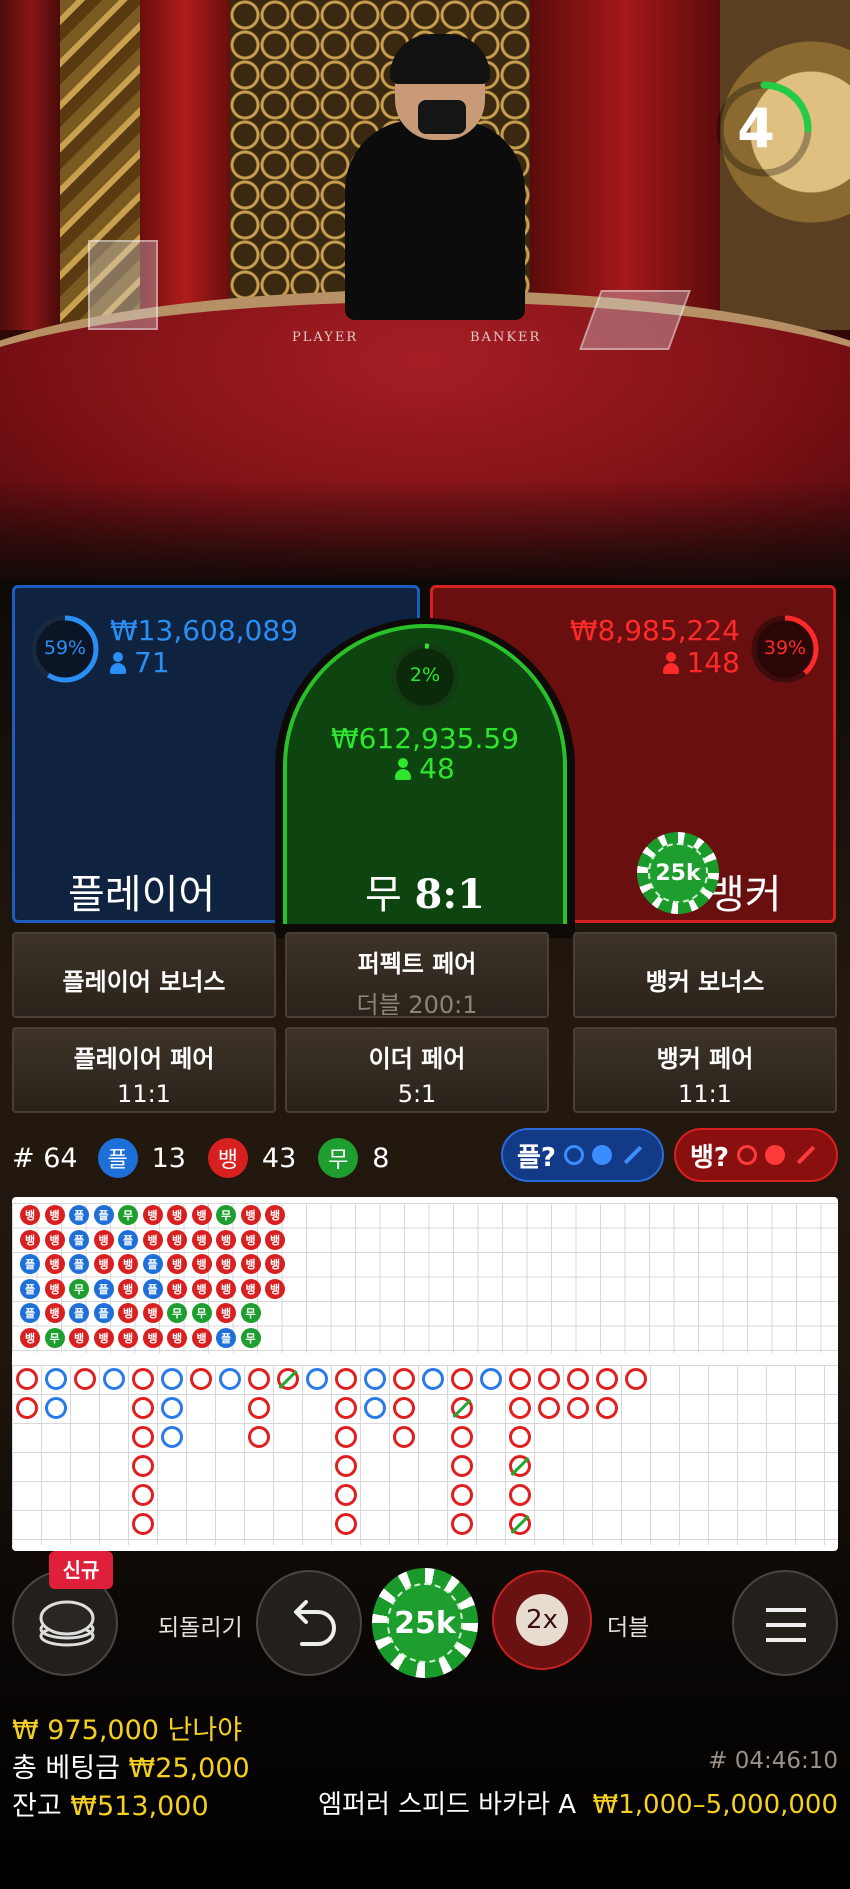  What do you see at coordinates (338, 1158) in the screenshot?
I see `tie-win-badge: 무` at bounding box center [338, 1158].